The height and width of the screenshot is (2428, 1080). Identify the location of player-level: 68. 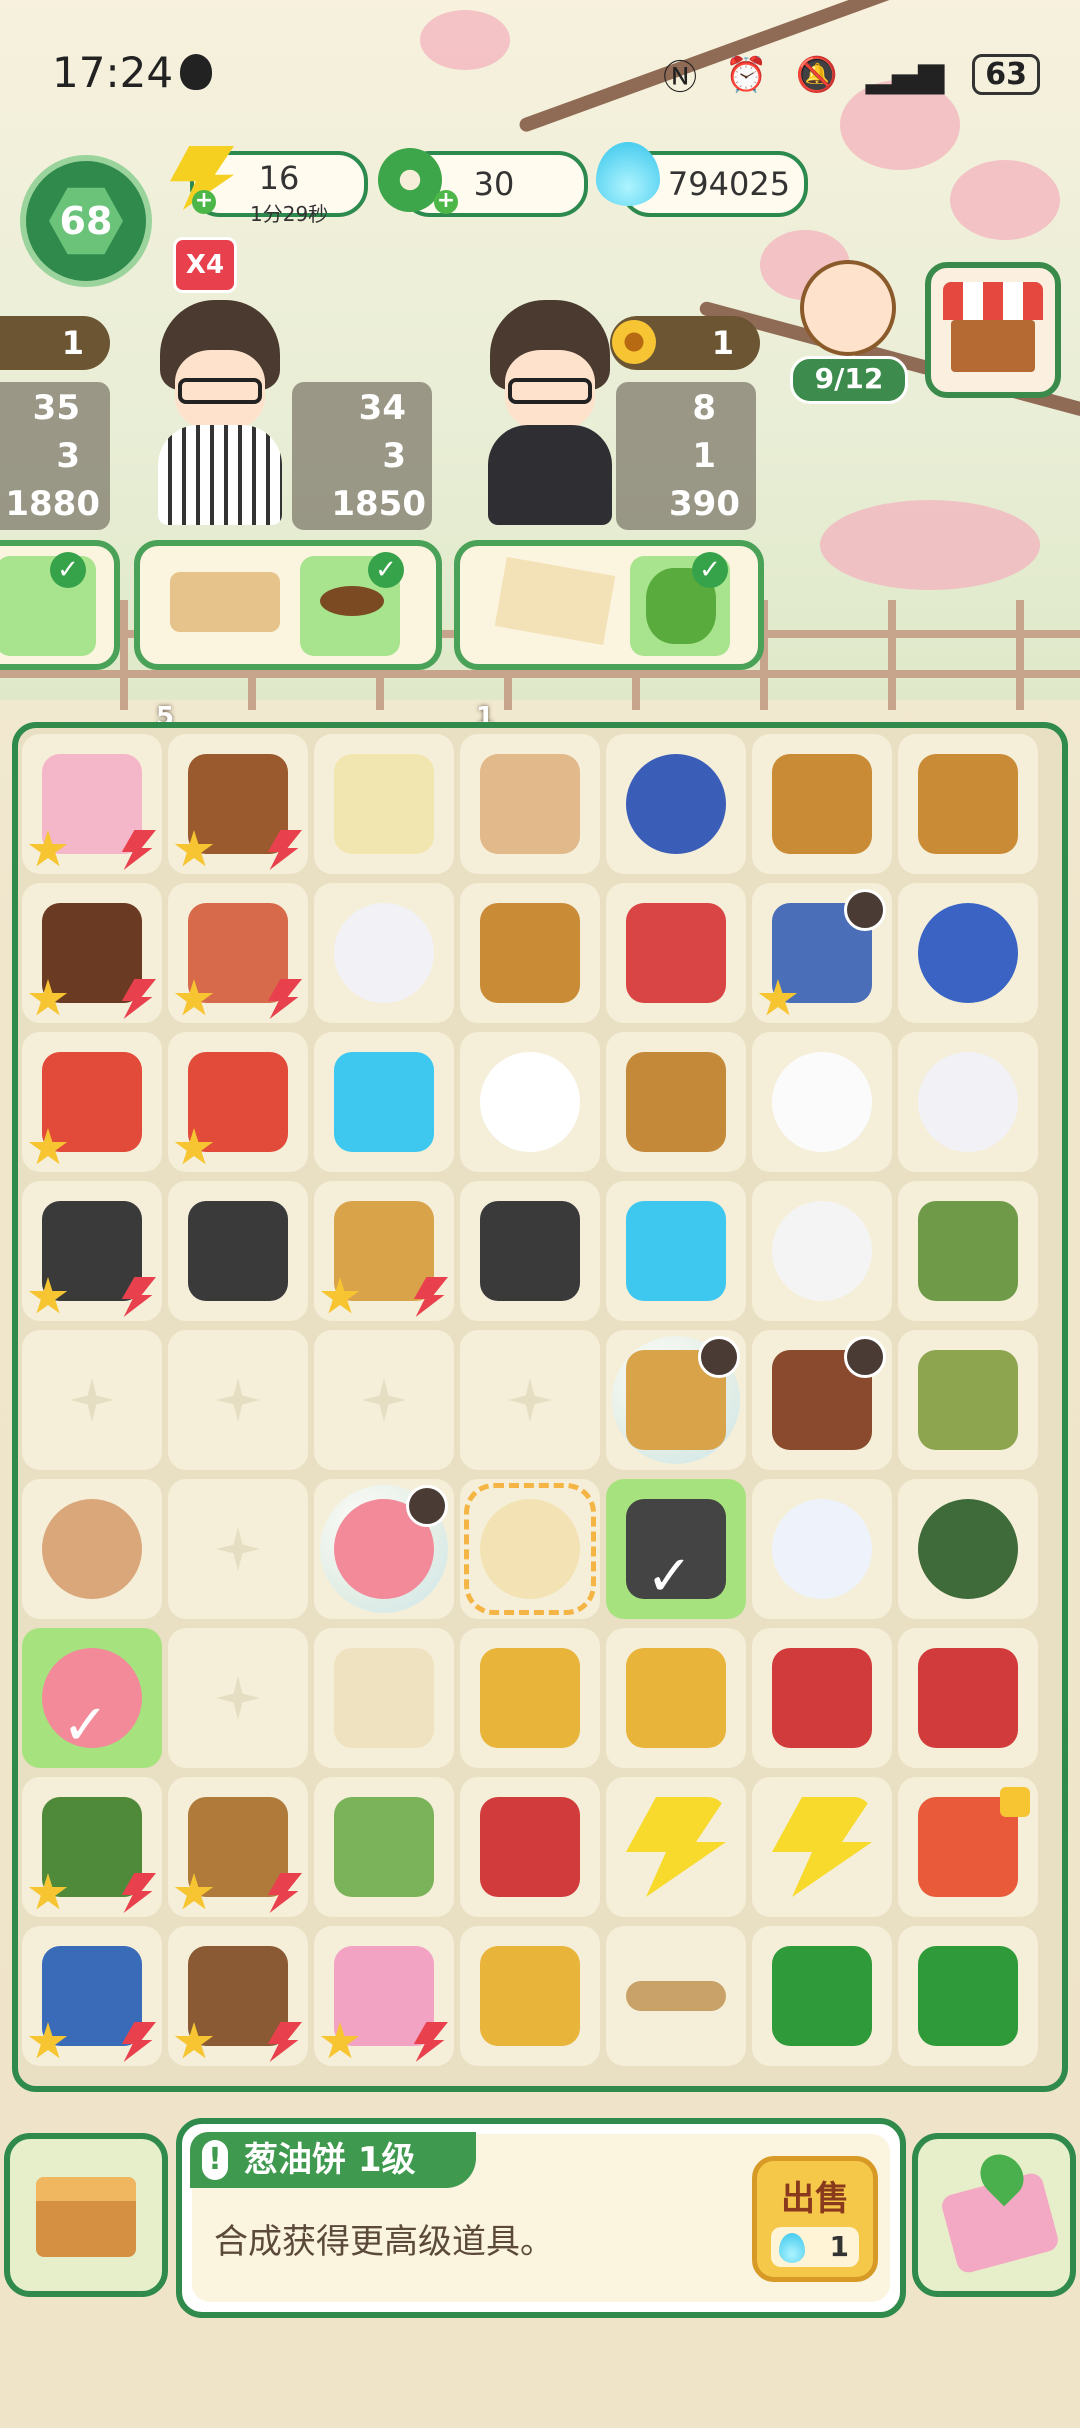
(86, 221).